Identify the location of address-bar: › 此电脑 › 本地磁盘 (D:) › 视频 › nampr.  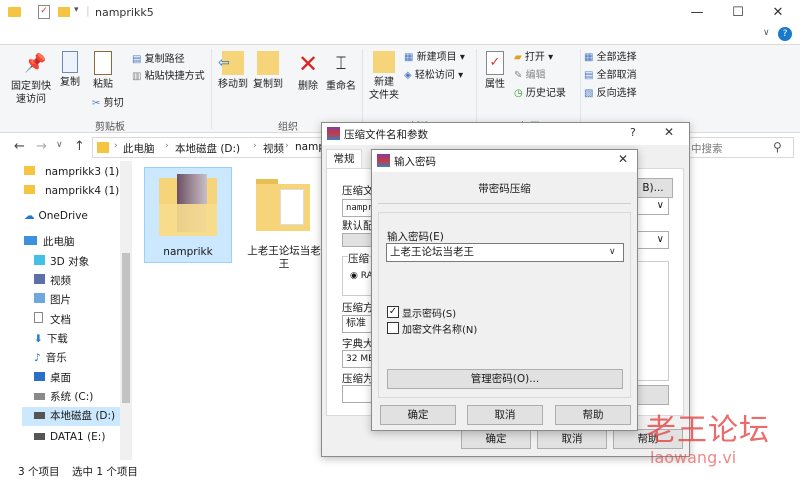
(210, 147).